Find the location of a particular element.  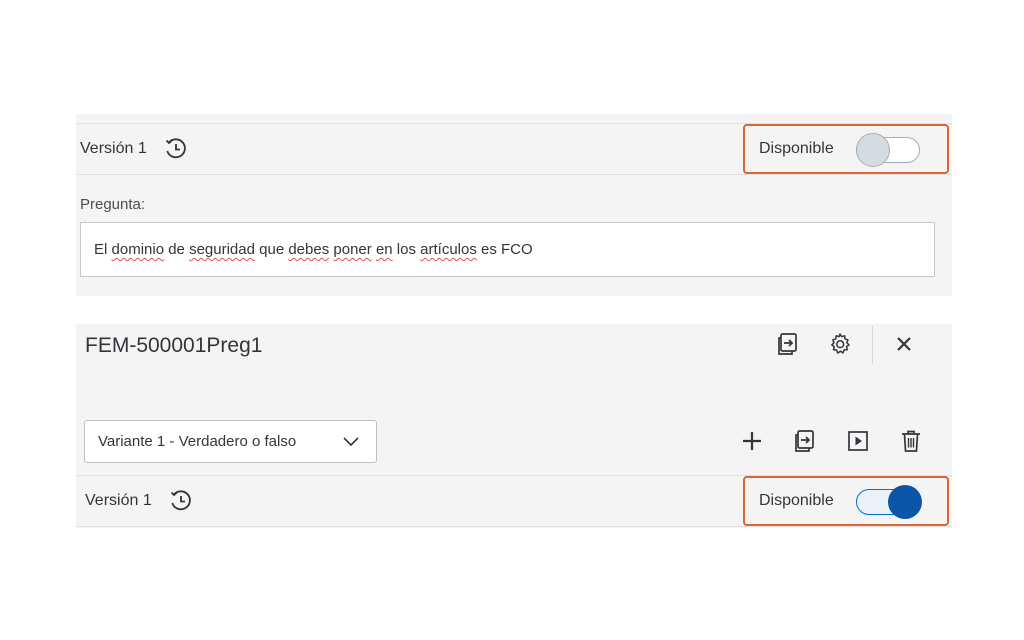

close-icon is located at coordinates (904, 344).